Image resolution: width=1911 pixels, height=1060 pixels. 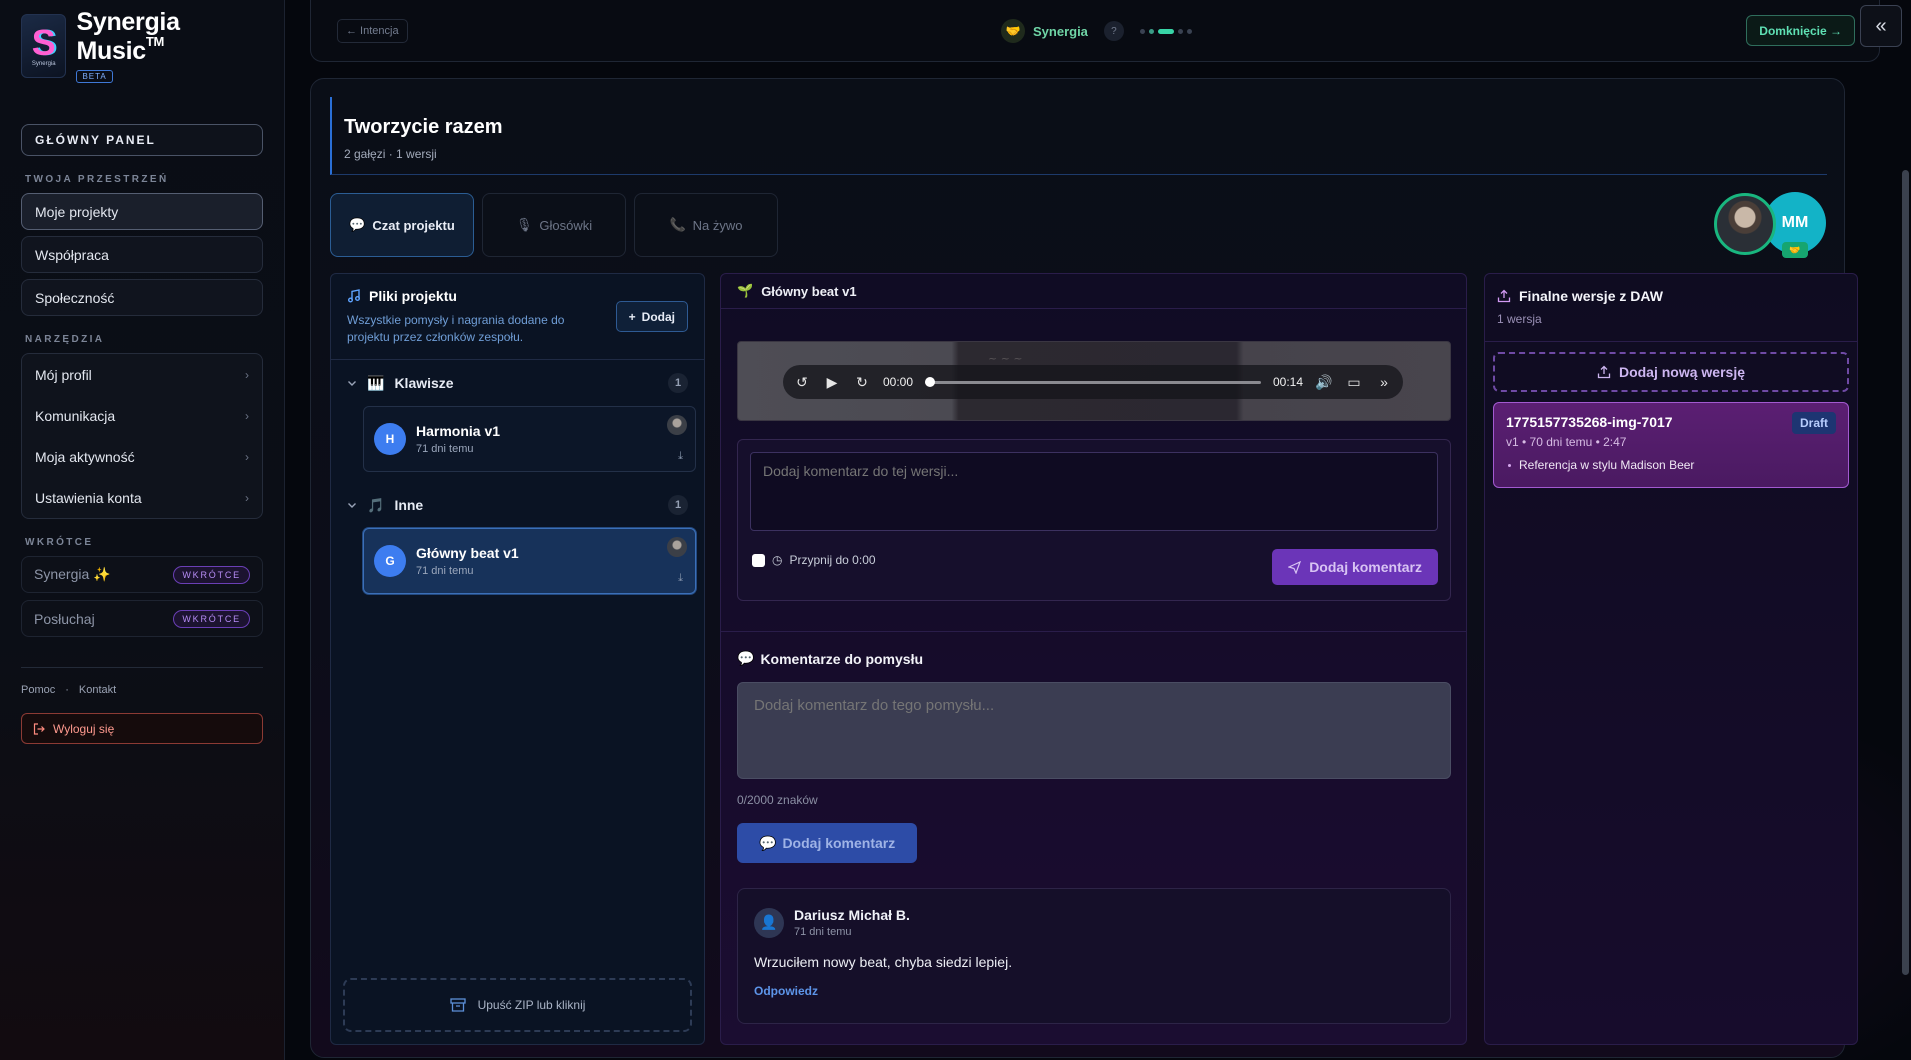 I want to click on pin-checkbox, so click(x=758, y=560).